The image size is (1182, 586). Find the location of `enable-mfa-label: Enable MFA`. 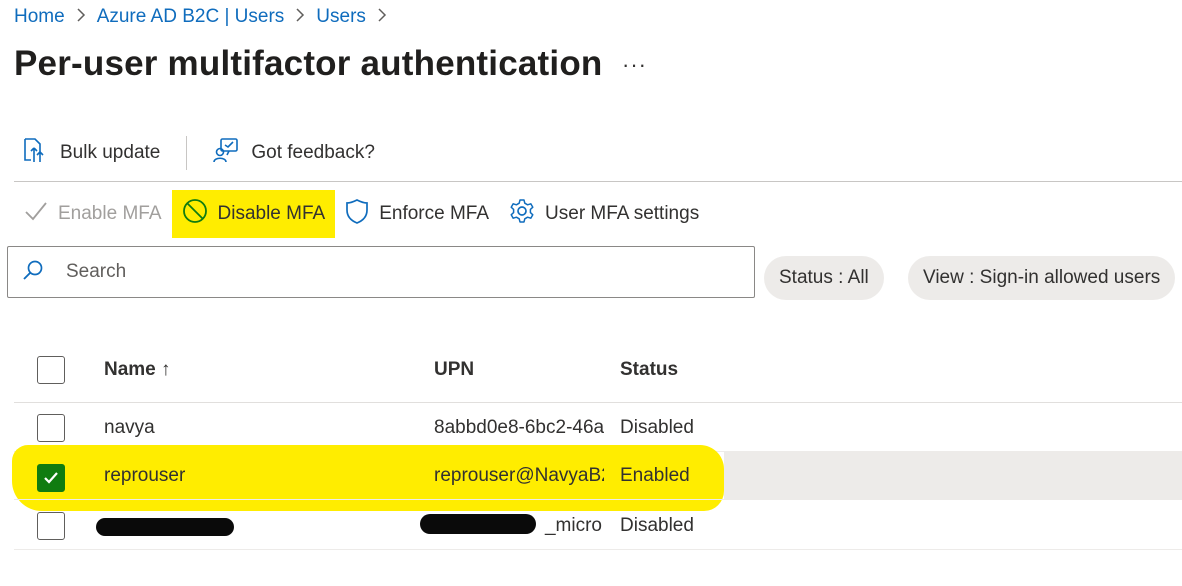

enable-mfa-label: Enable MFA is located at coordinates (110, 213).